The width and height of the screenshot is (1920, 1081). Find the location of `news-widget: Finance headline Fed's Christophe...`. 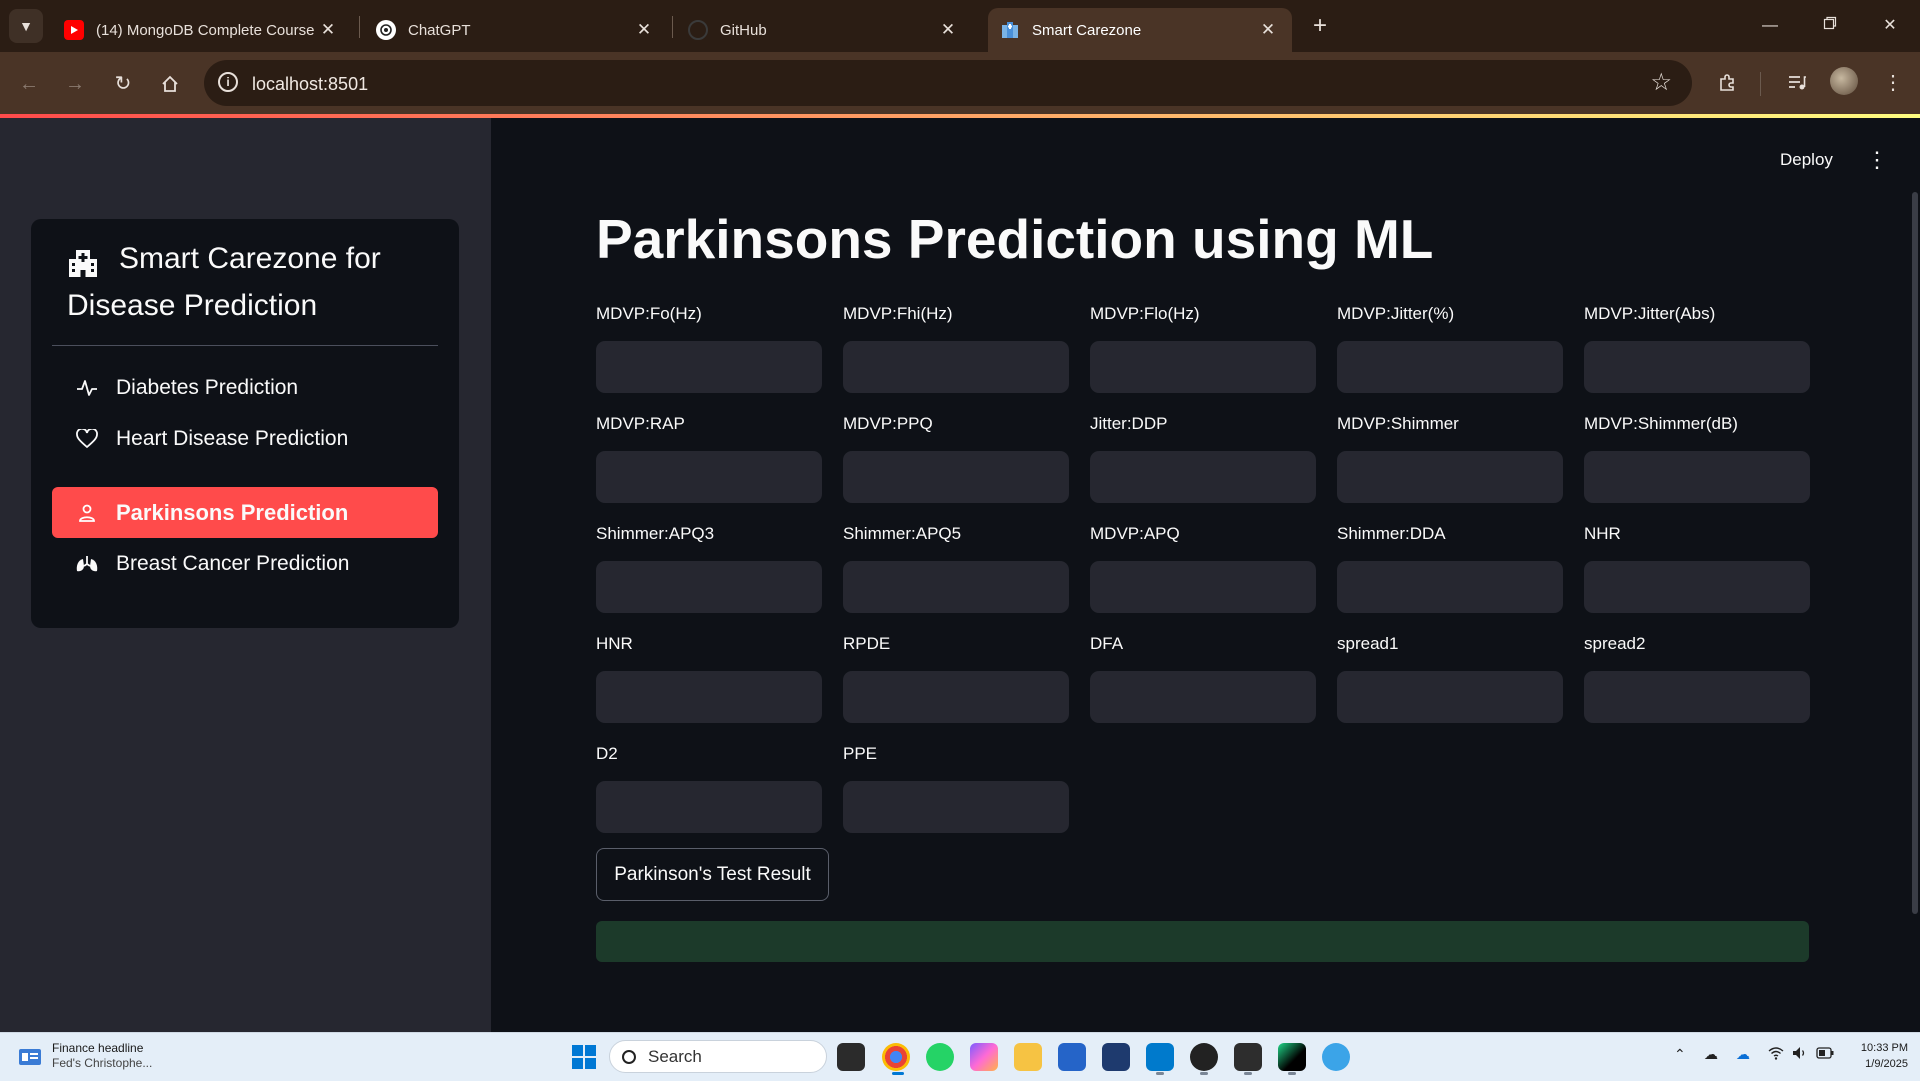

news-widget: Finance headline Fed's Christophe... is located at coordinates (85, 1056).